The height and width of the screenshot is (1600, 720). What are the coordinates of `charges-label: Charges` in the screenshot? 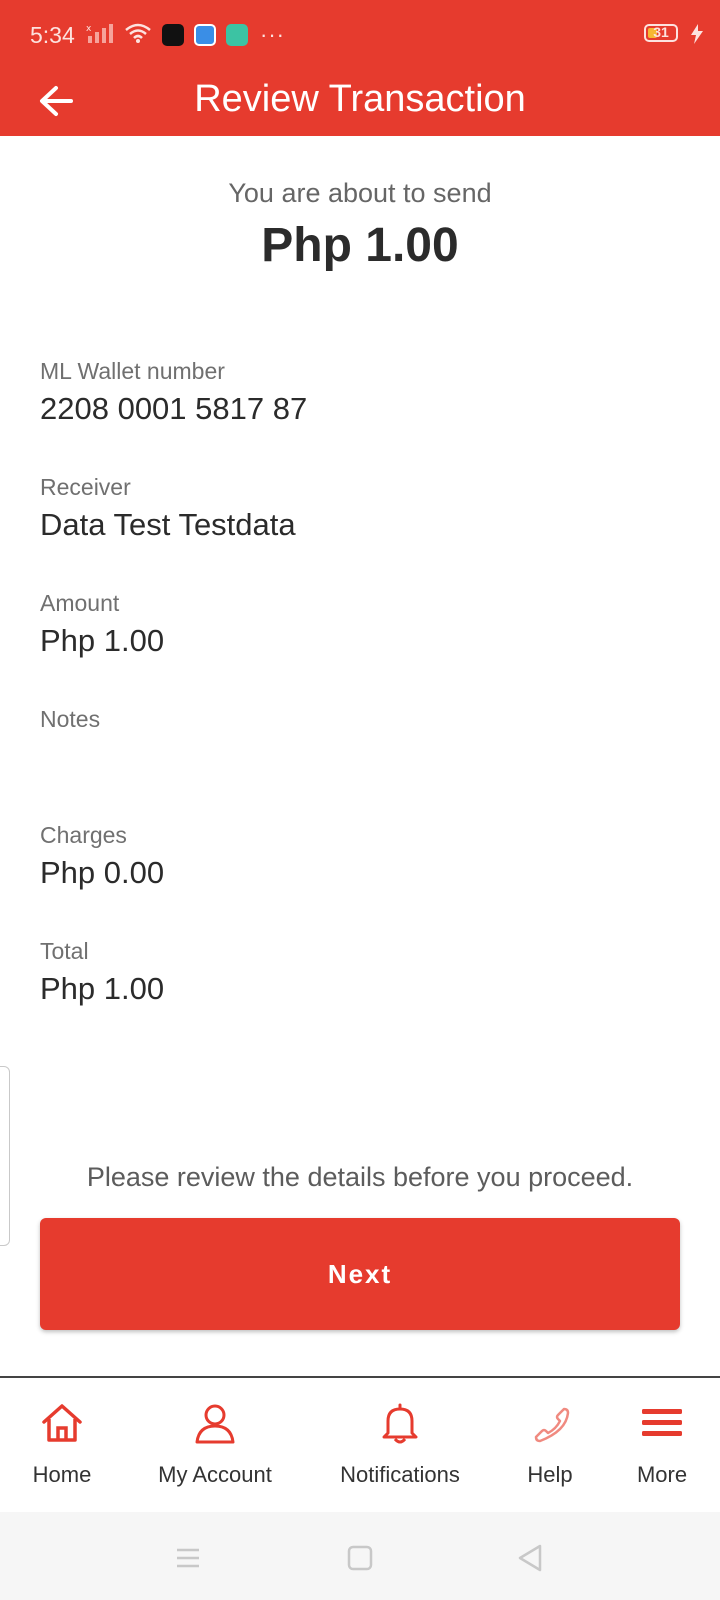 It's located at (83, 835).